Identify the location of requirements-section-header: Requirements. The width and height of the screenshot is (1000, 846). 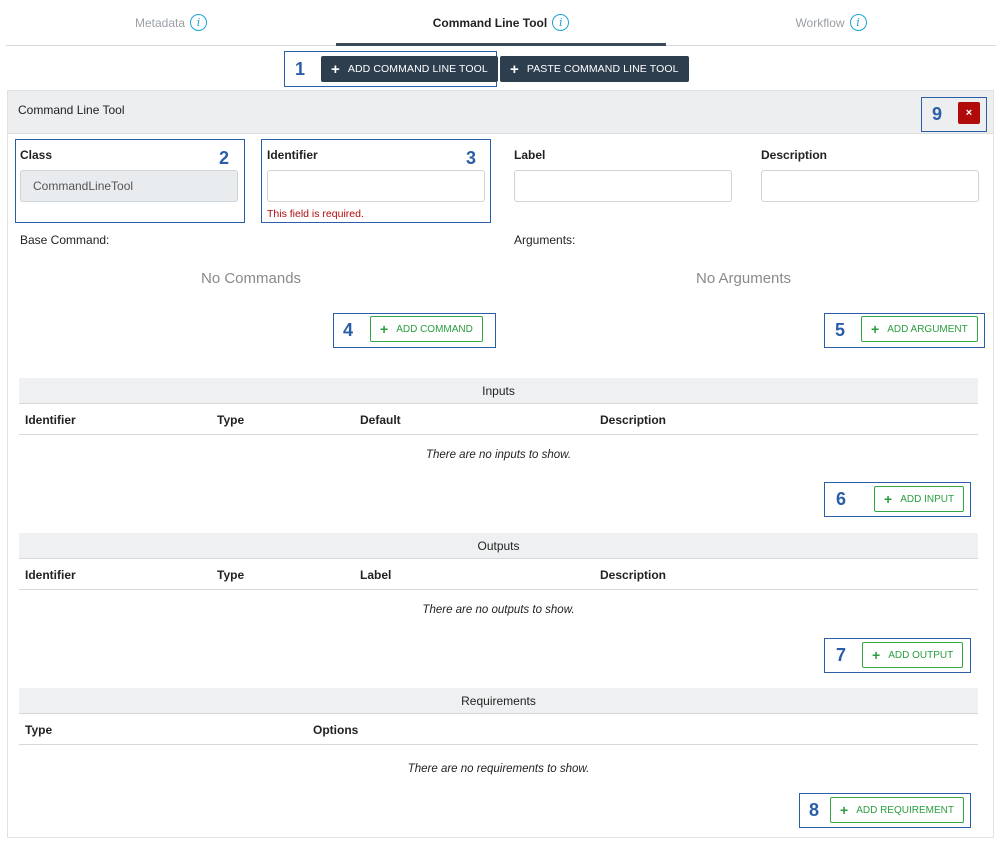
(498, 701).